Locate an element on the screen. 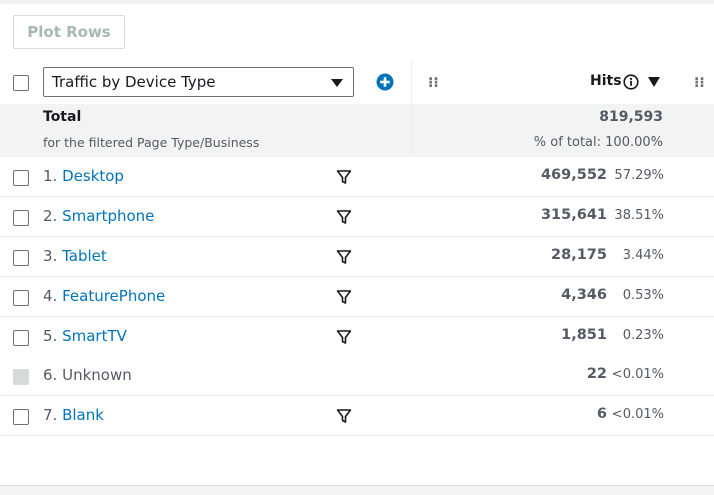 The height and width of the screenshot is (495, 714). row-index: 2. is located at coordinates (50, 216).